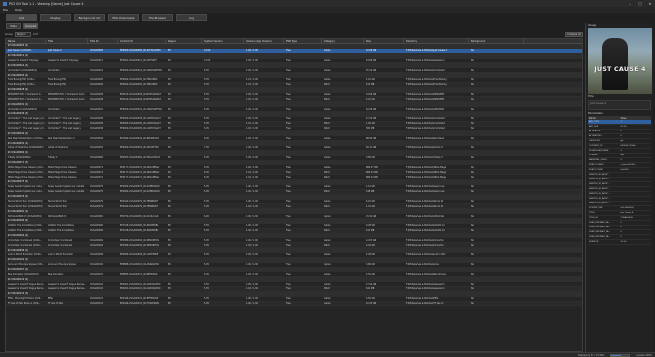  Describe the element at coordinates (5, 10) in the screenshot. I see `menu-file: File` at that location.